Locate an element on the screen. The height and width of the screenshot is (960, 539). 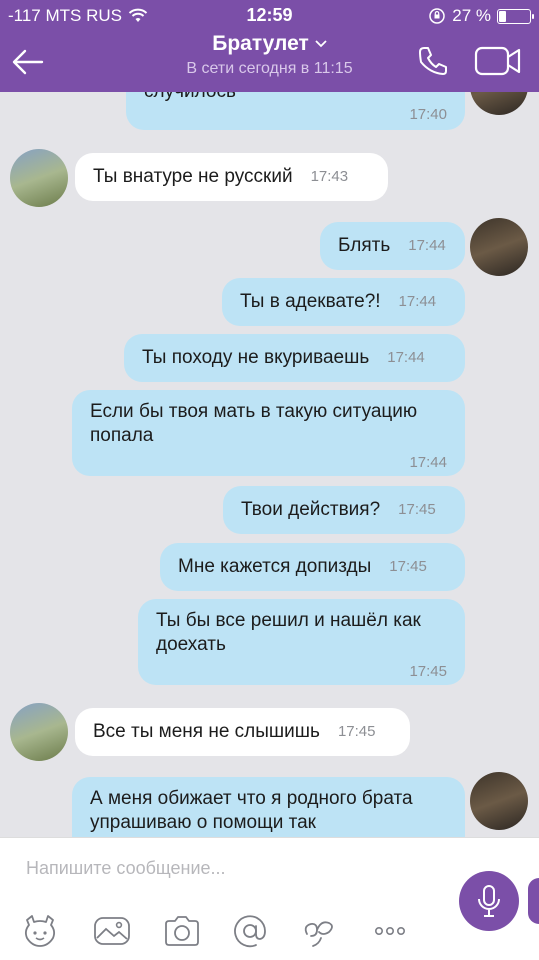
message-text: Ты внатуре не русский is located at coordinates (193, 176).